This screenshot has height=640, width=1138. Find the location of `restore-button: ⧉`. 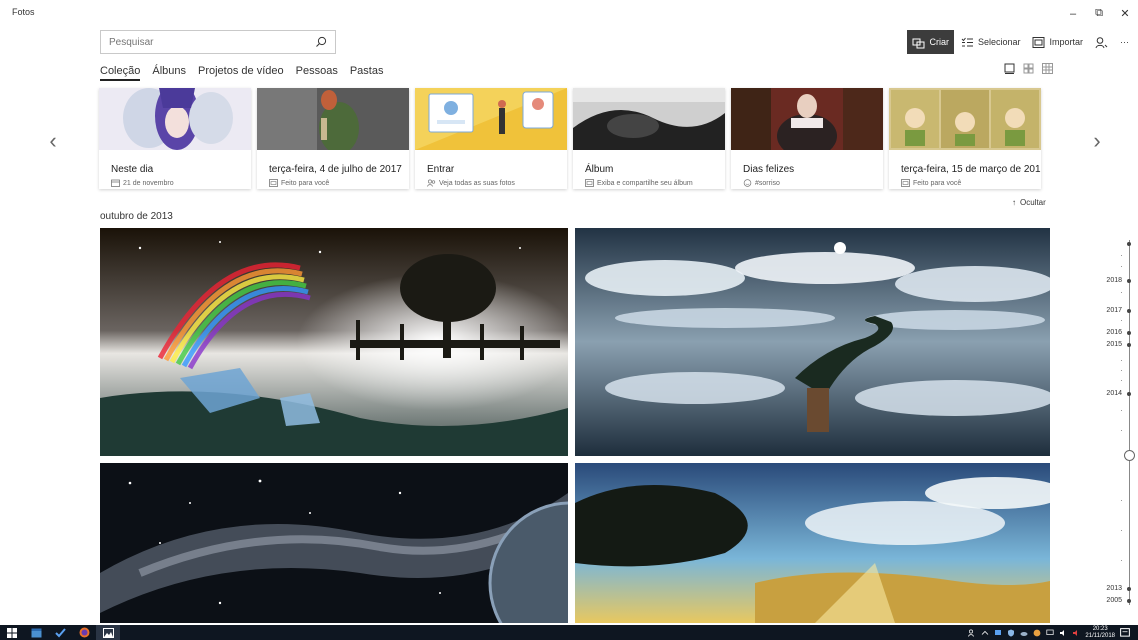

restore-button: ⧉ is located at coordinates (1099, 13).